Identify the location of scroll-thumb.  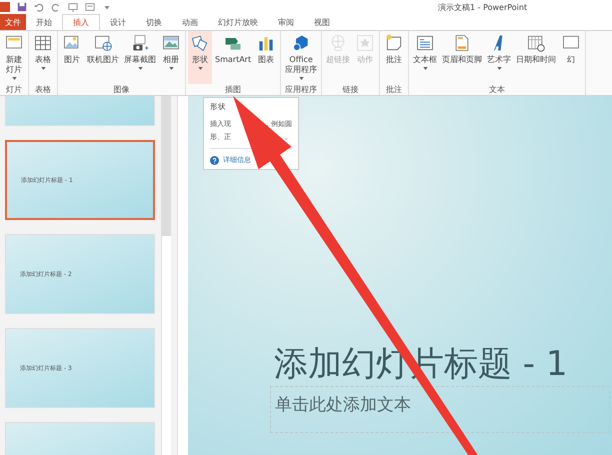
(166, 166).